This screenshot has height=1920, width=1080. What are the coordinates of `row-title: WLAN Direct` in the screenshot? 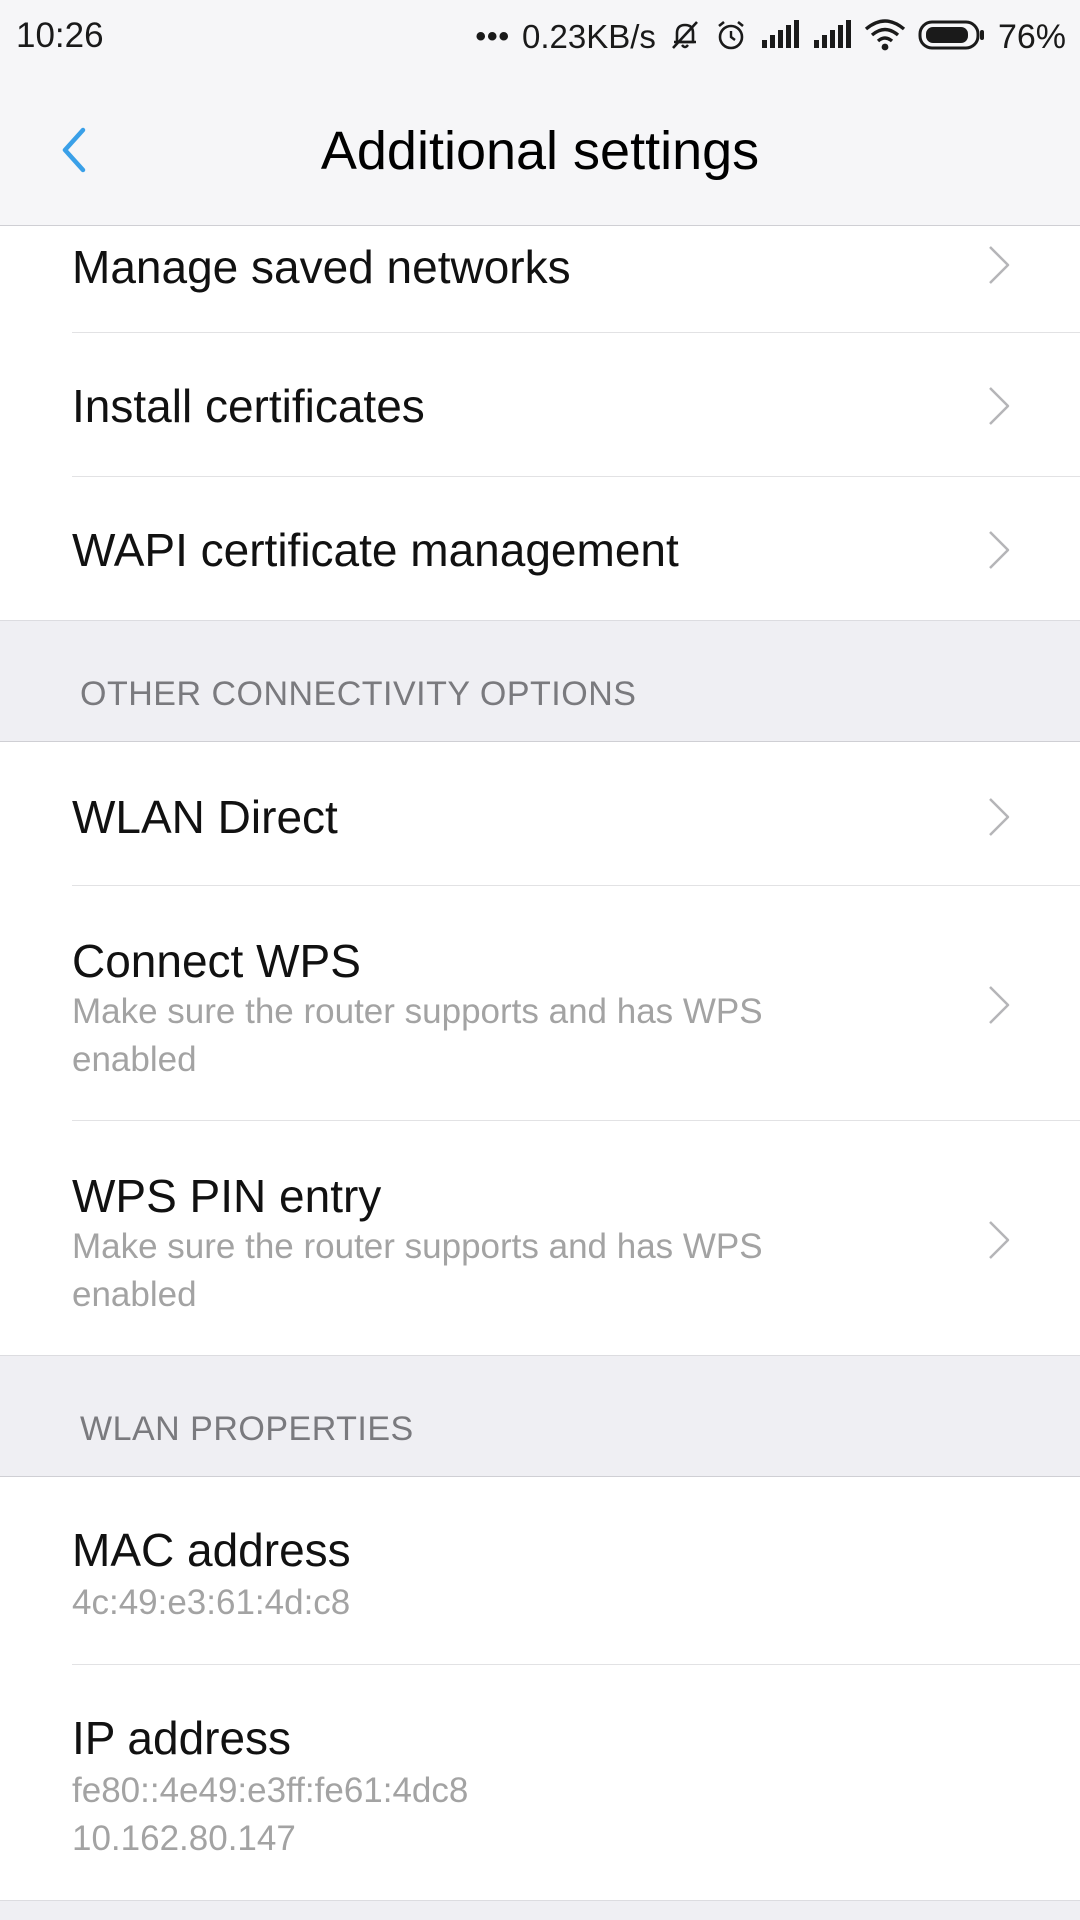 It's located at (205, 817).